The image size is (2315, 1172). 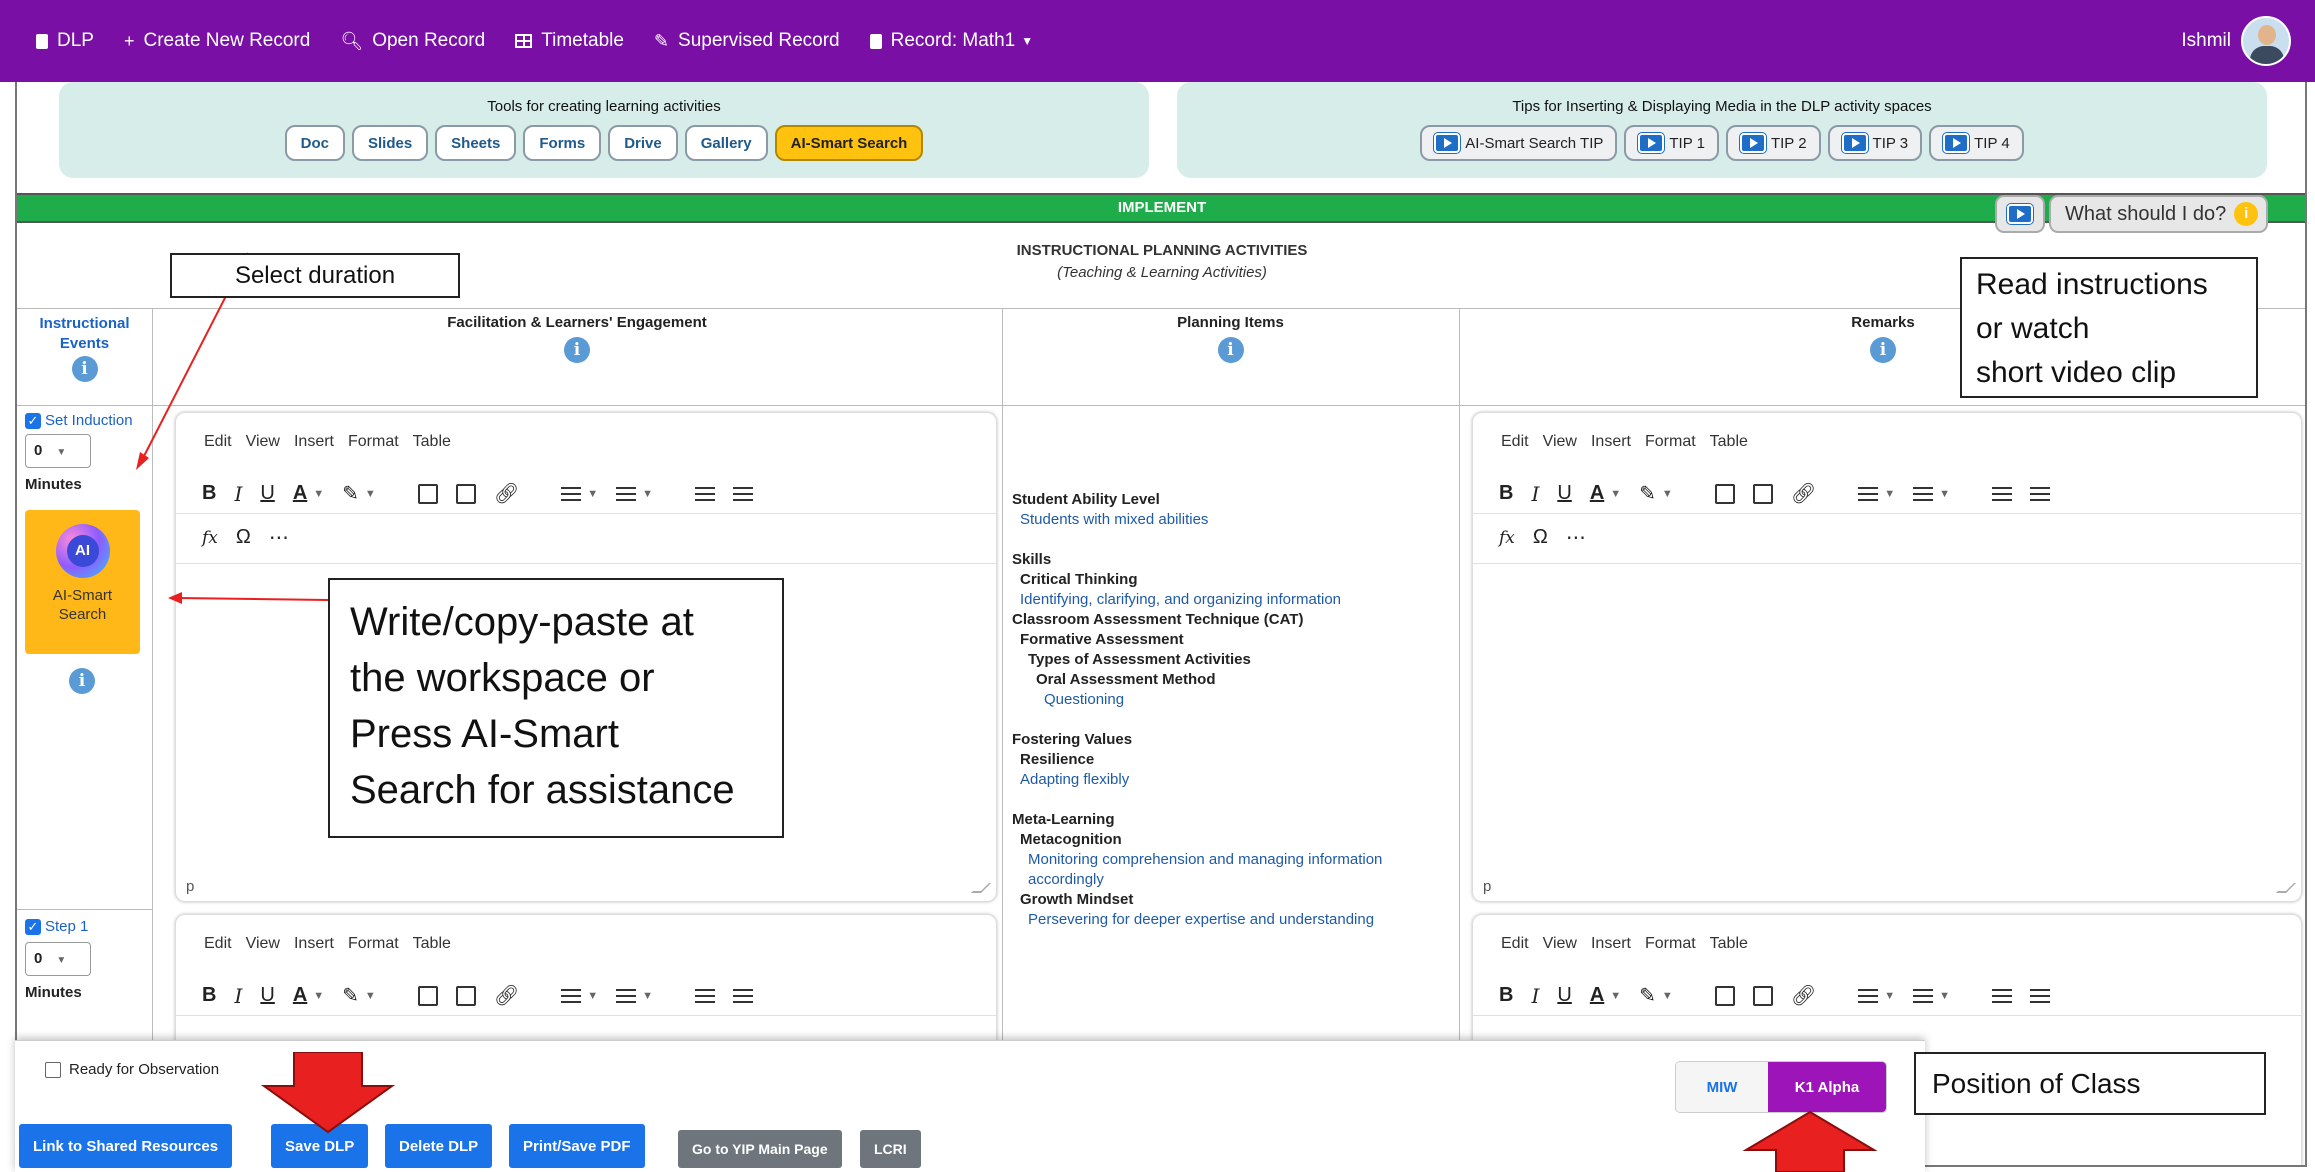 I want to click on link-shared-resources-button: Link to Shared Resources, so click(x=126, y=1146).